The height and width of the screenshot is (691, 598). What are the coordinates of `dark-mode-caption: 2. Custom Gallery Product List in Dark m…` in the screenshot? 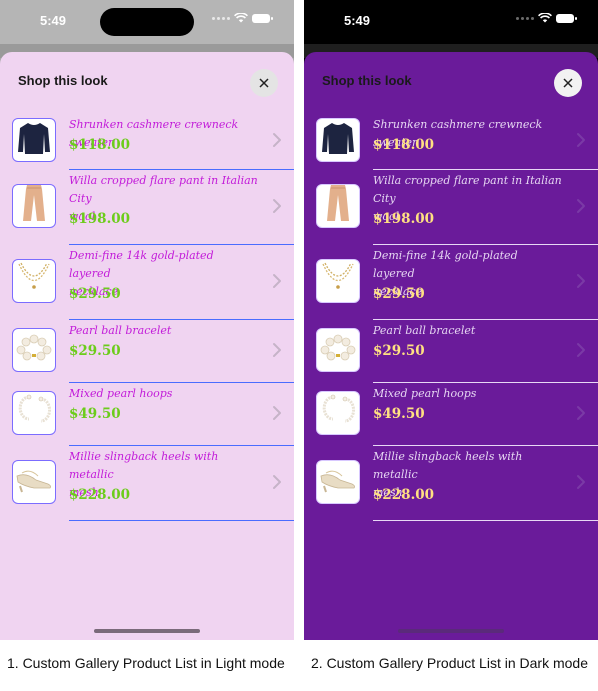 It's located at (449, 663).